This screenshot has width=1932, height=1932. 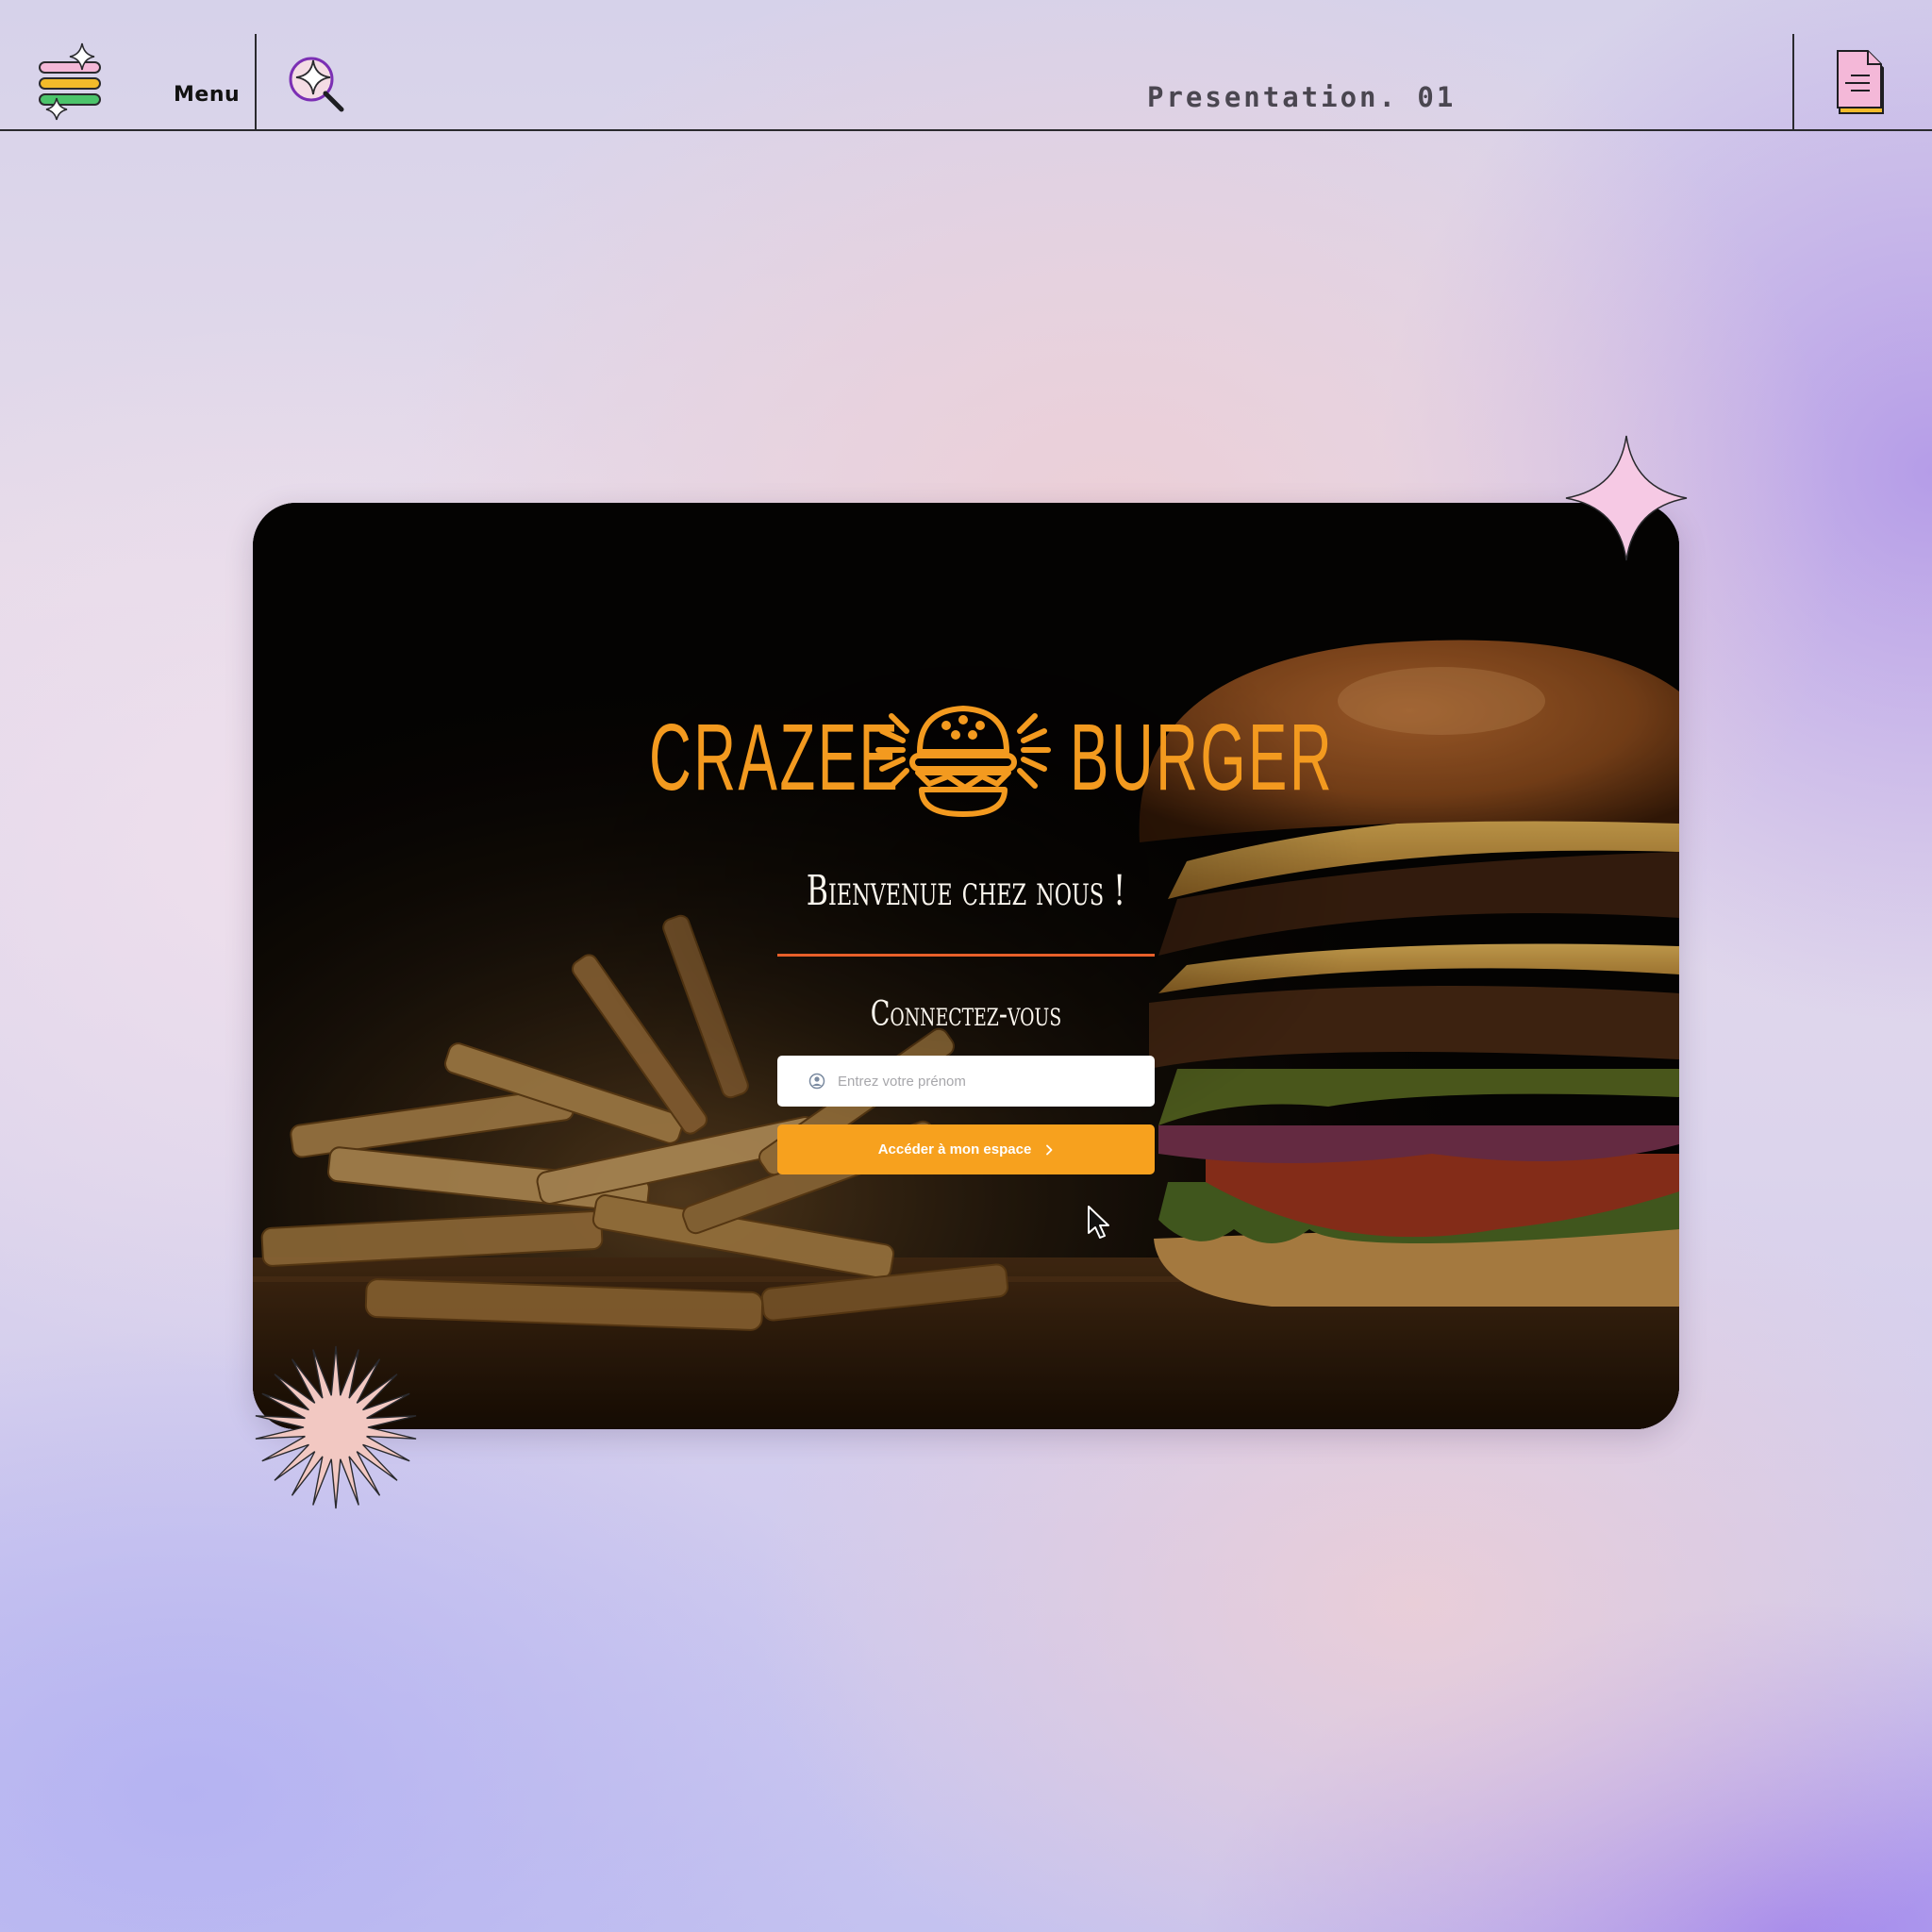 I want to click on logo-word-left: CRAZEE, so click(x=775, y=757).